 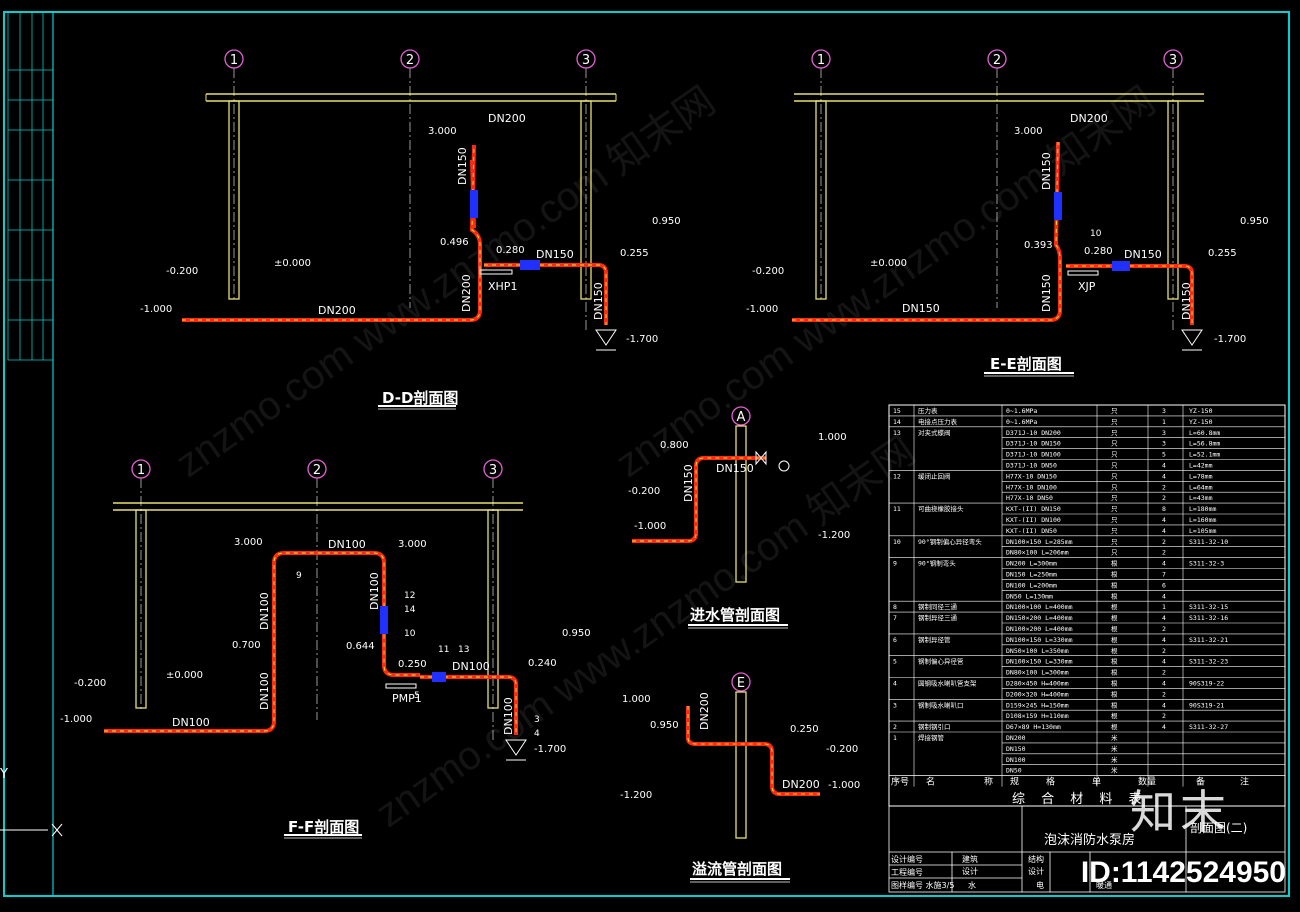 What do you see at coordinates (895, 564) in the screenshot?
I see `table-cell: 9` at bounding box center [895, 564].